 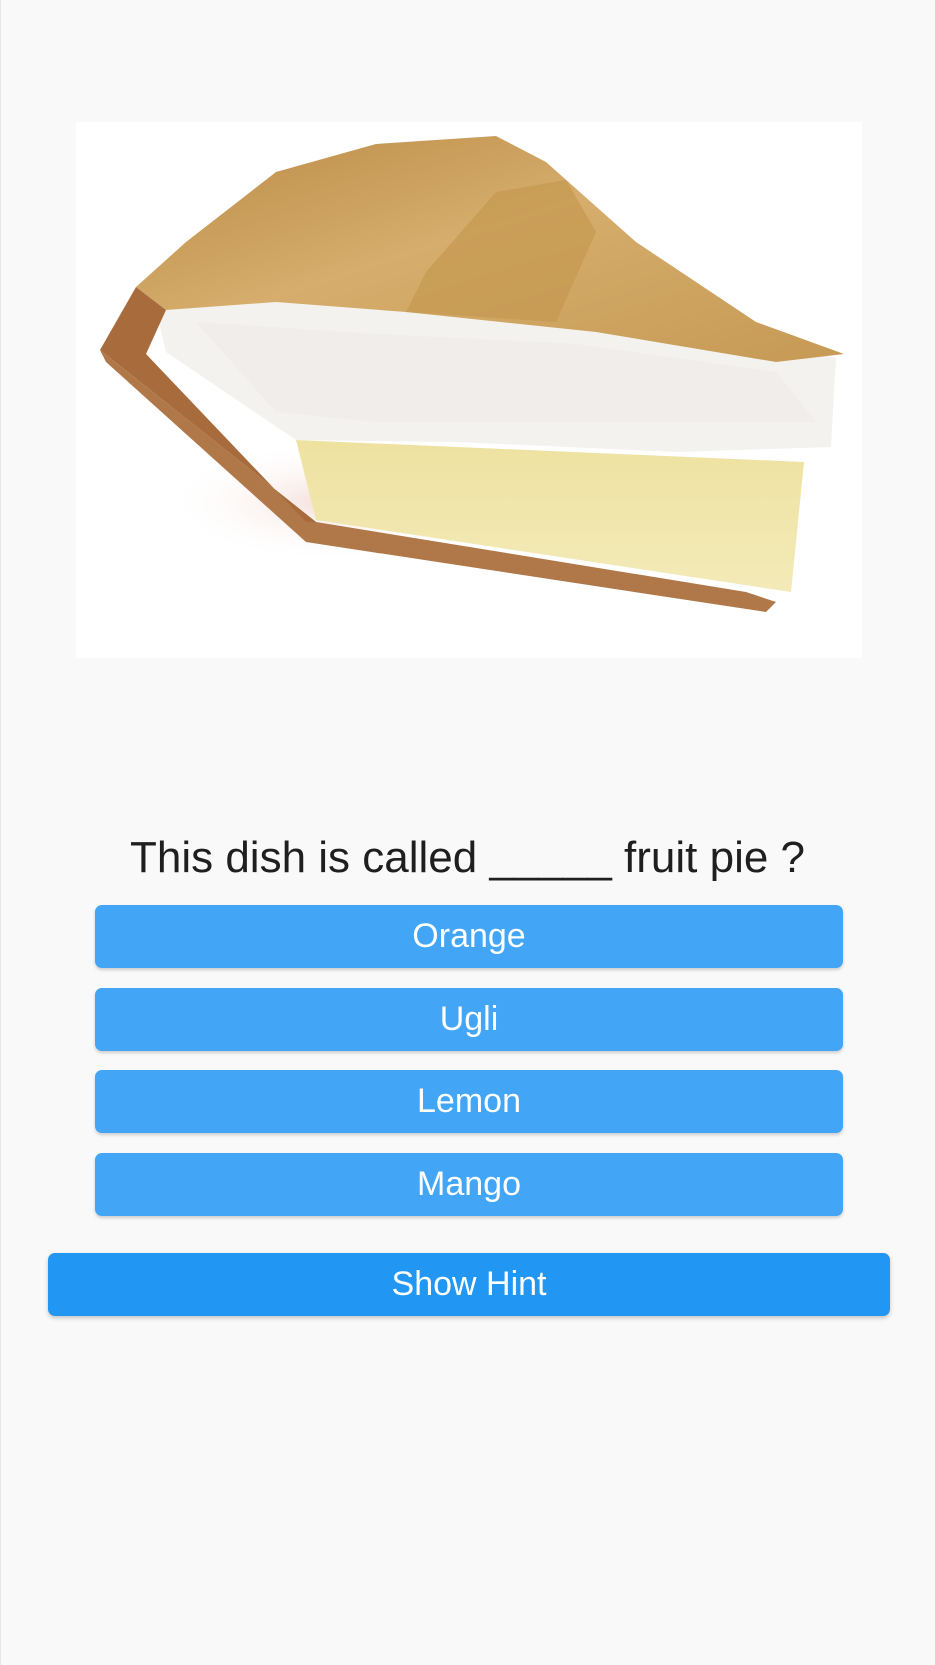 I want to click on answer-button-ugli: Ugli, so click(x=469, y=1019).